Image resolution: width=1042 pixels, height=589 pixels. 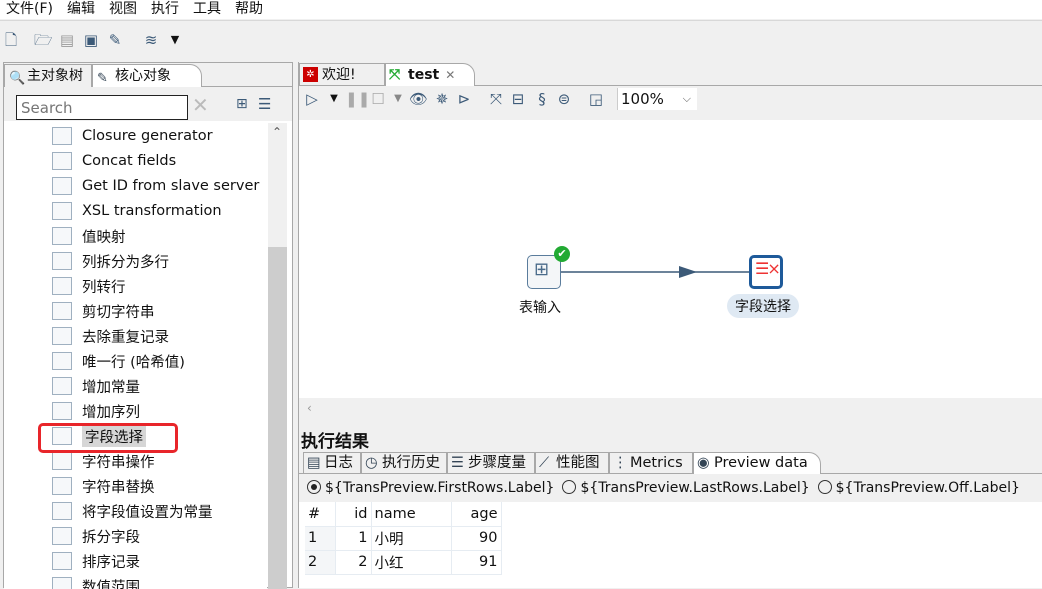 What do you see at coordinates (312, 99) in the screenshot?
I see `run-icon: ▷` at bounding box center [312, 99].